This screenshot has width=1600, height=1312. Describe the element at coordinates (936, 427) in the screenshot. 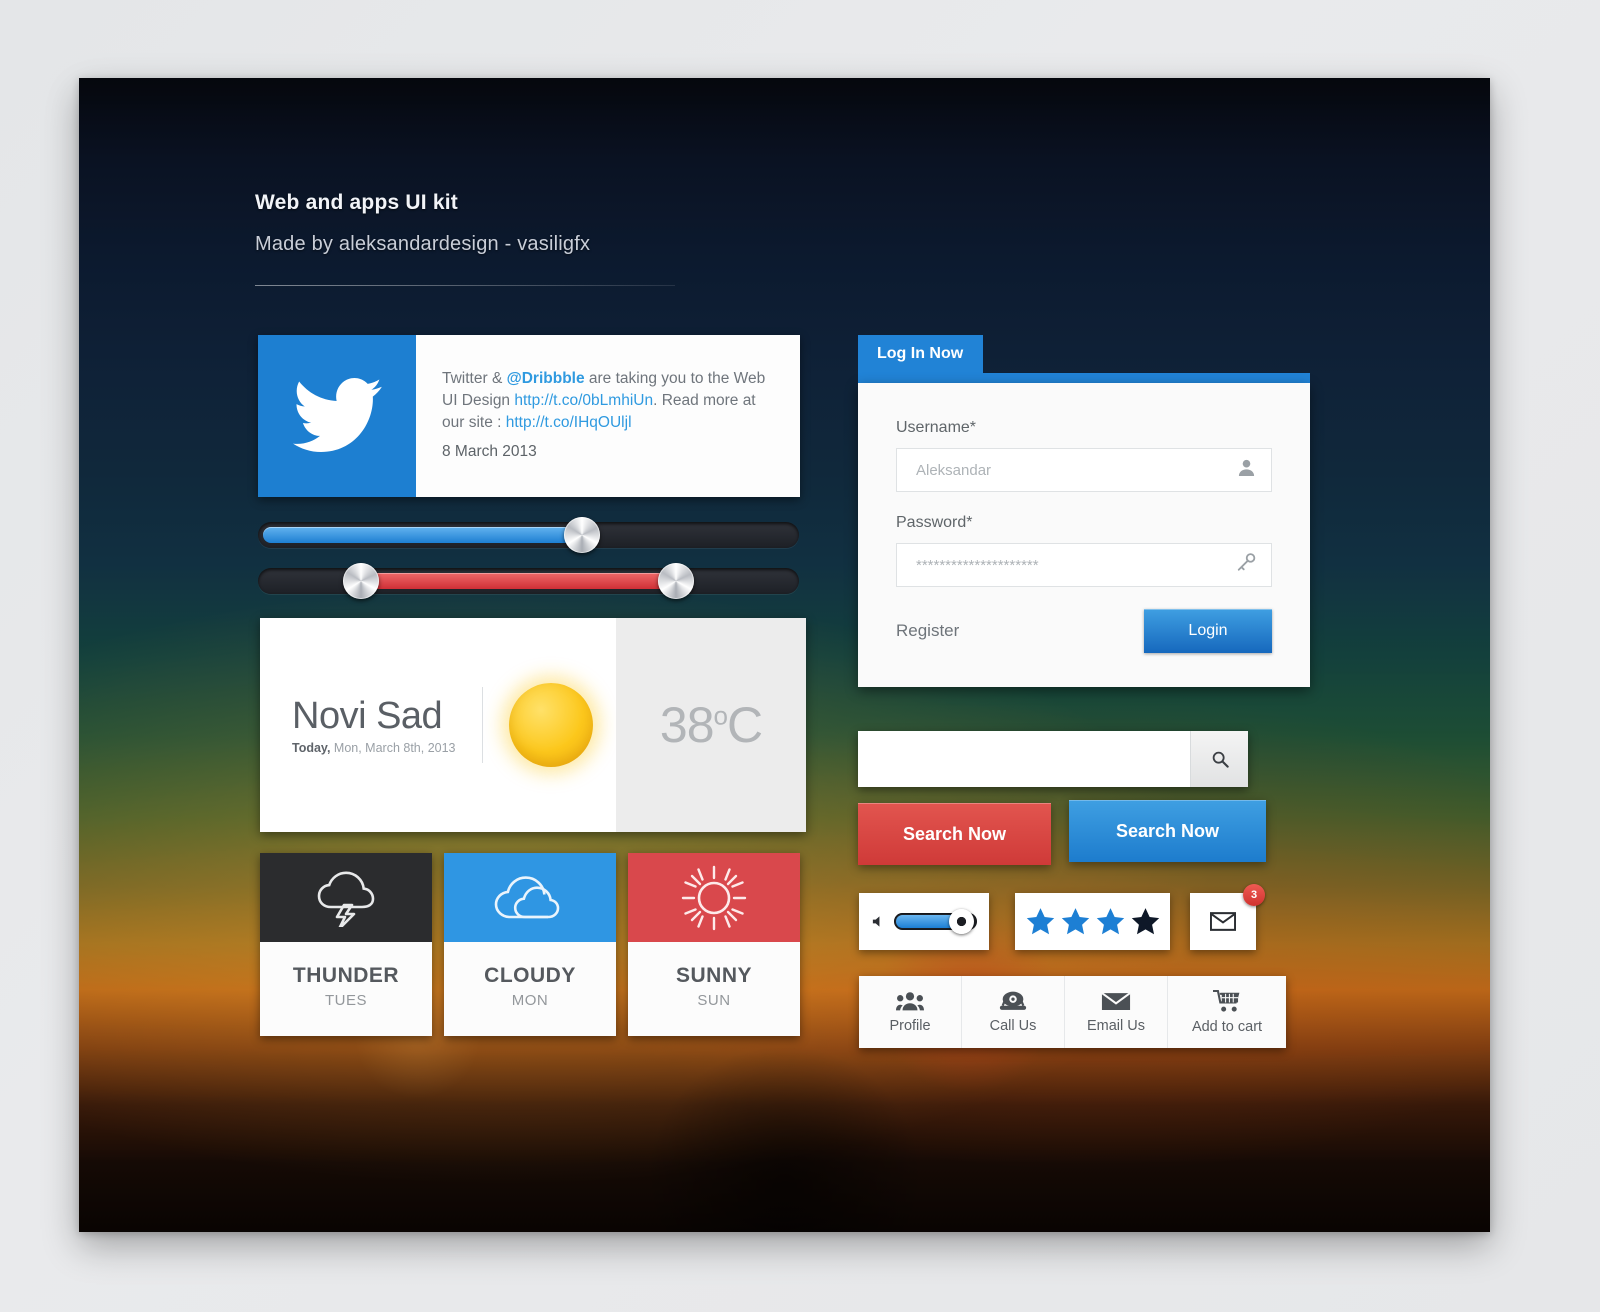

I see `username-label: Username*` at that location.